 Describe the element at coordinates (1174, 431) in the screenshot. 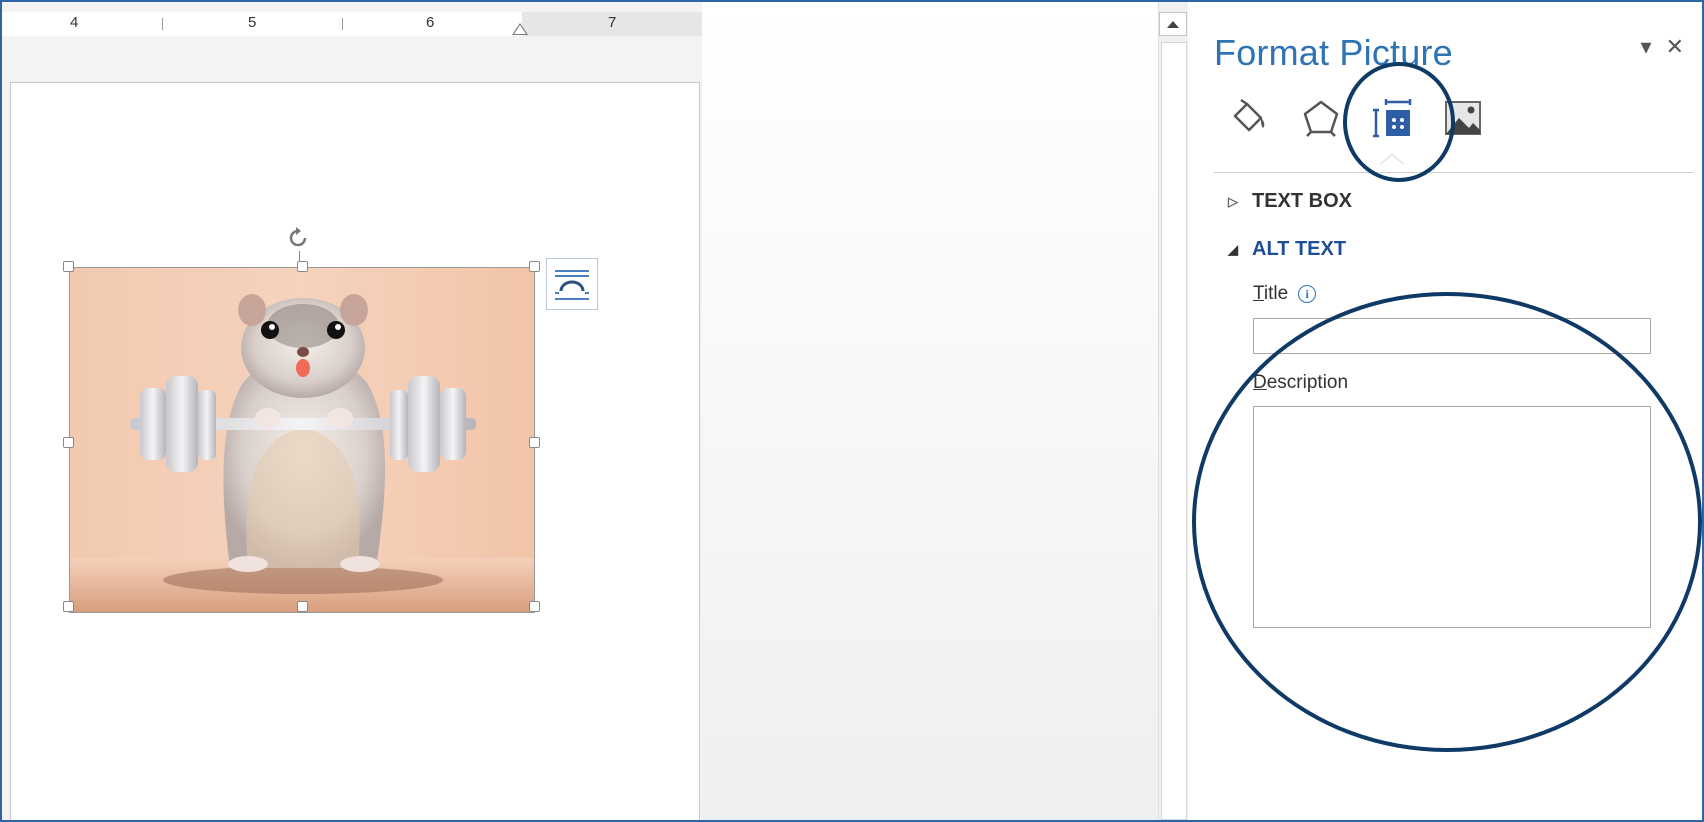

I see `scroll-thumb` at that location.